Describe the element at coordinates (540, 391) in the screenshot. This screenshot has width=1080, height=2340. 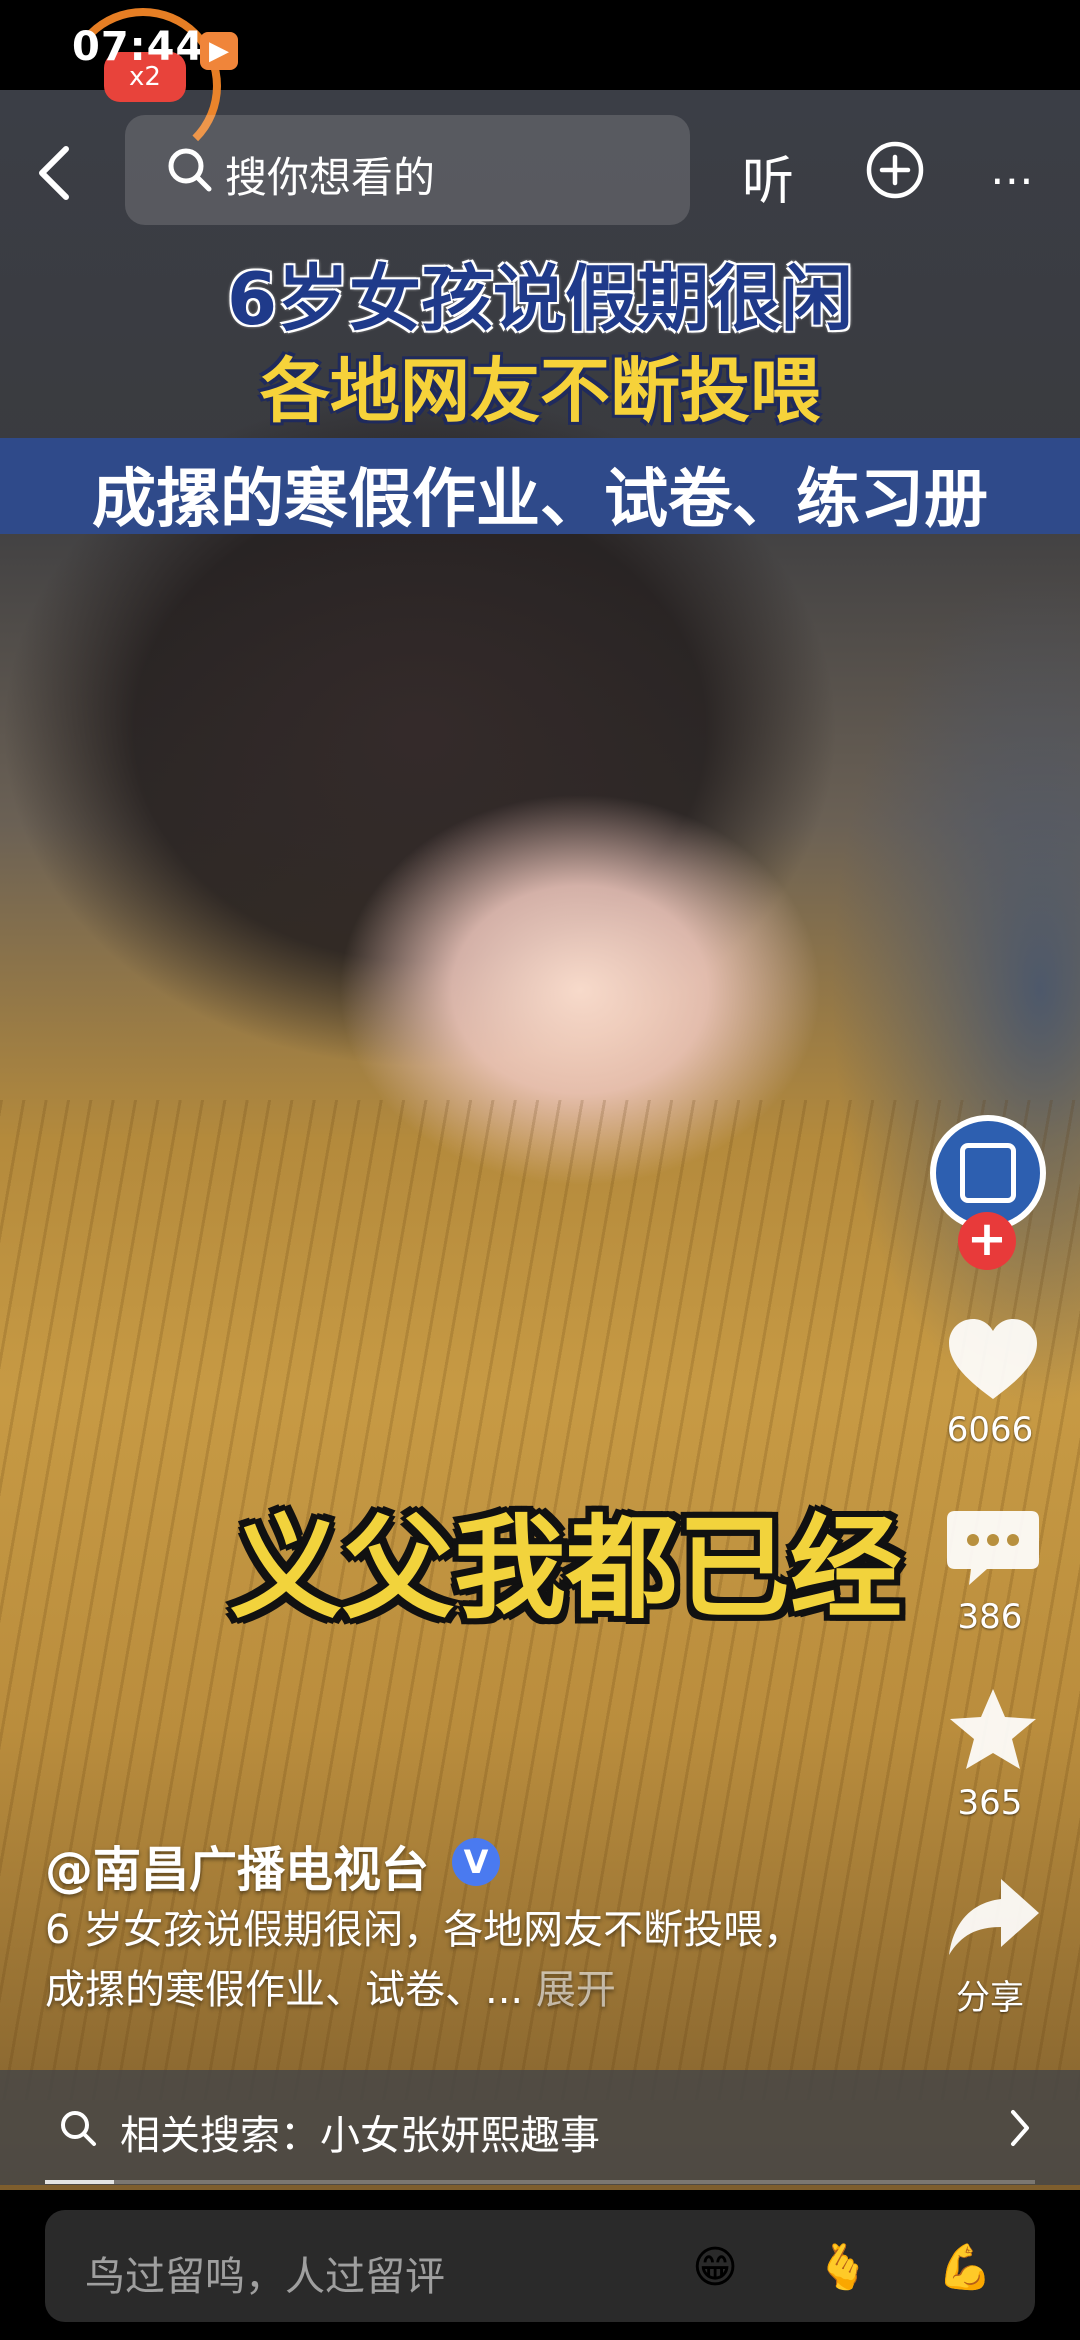
I see `video-headline-2: 各地网友不断投喂` at that location.